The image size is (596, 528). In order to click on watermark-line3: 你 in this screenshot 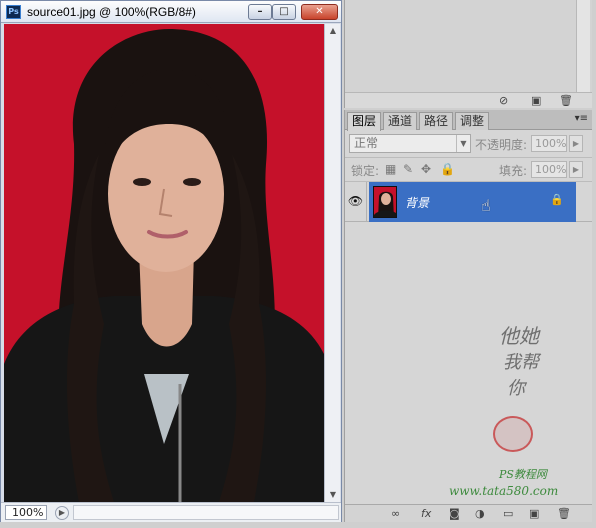, I will do `click(516, 388)`.